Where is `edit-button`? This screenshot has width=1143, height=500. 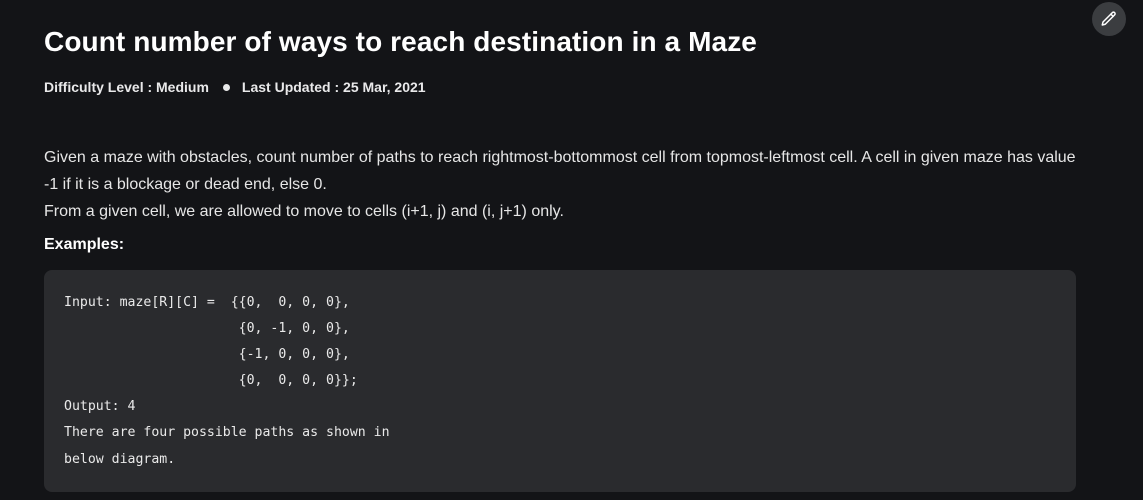
edit-button is located at coordinates (1109, 19).